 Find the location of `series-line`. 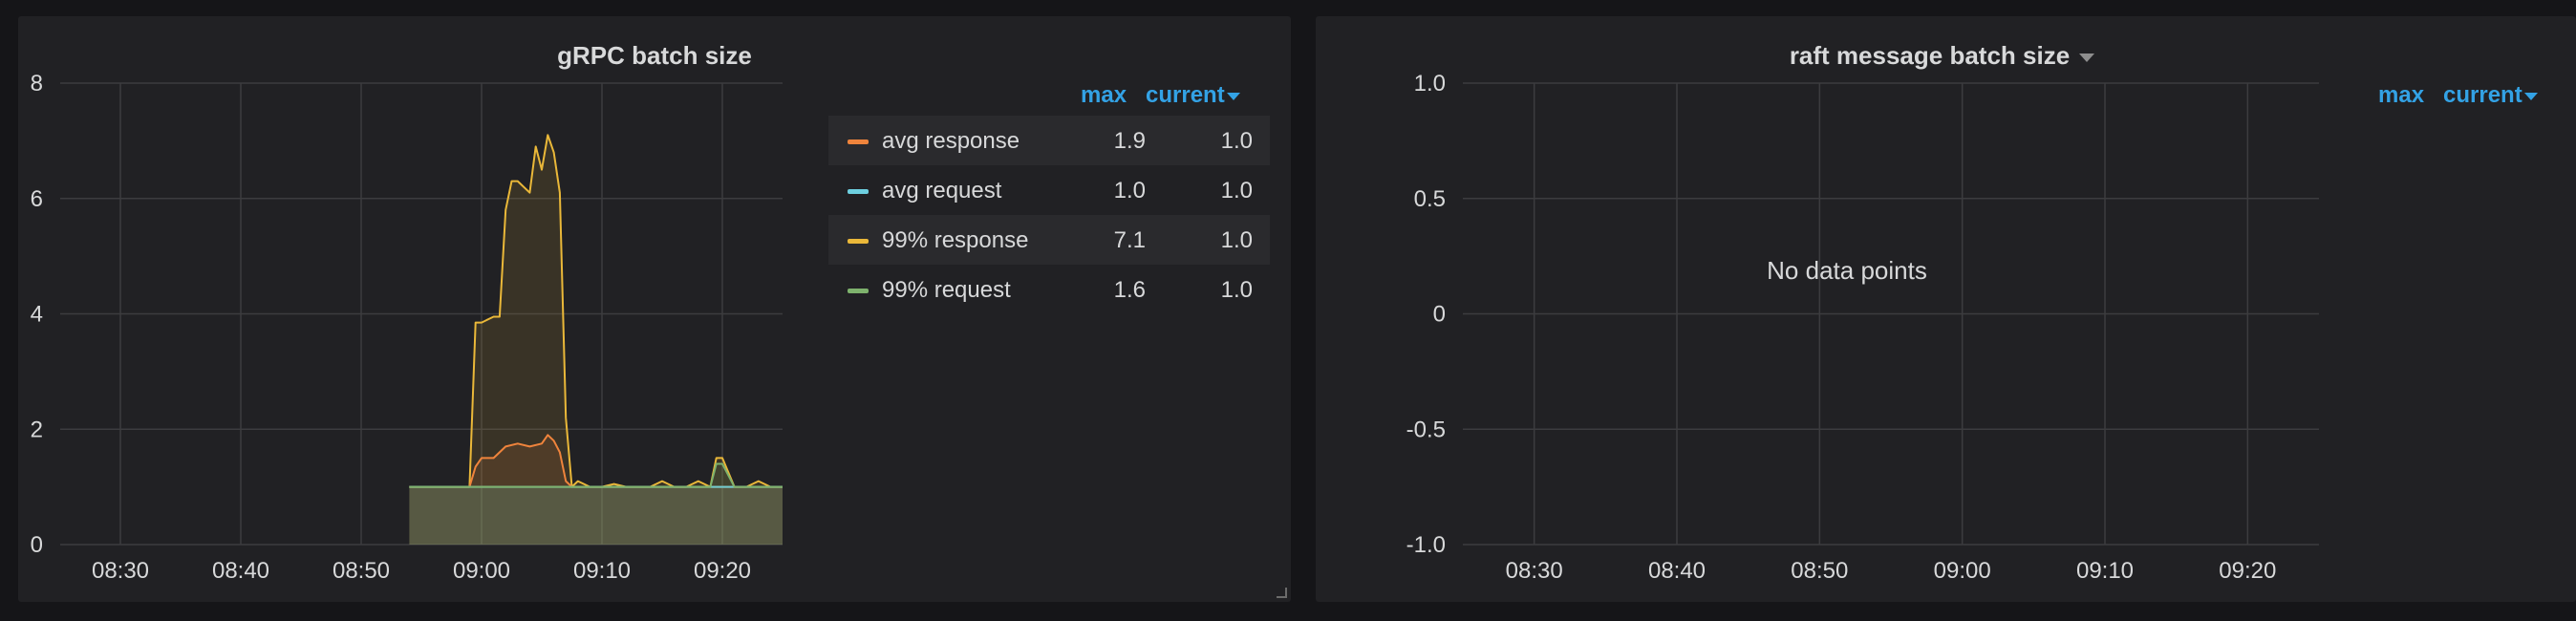

series-line is located at coordinates (596, 311).